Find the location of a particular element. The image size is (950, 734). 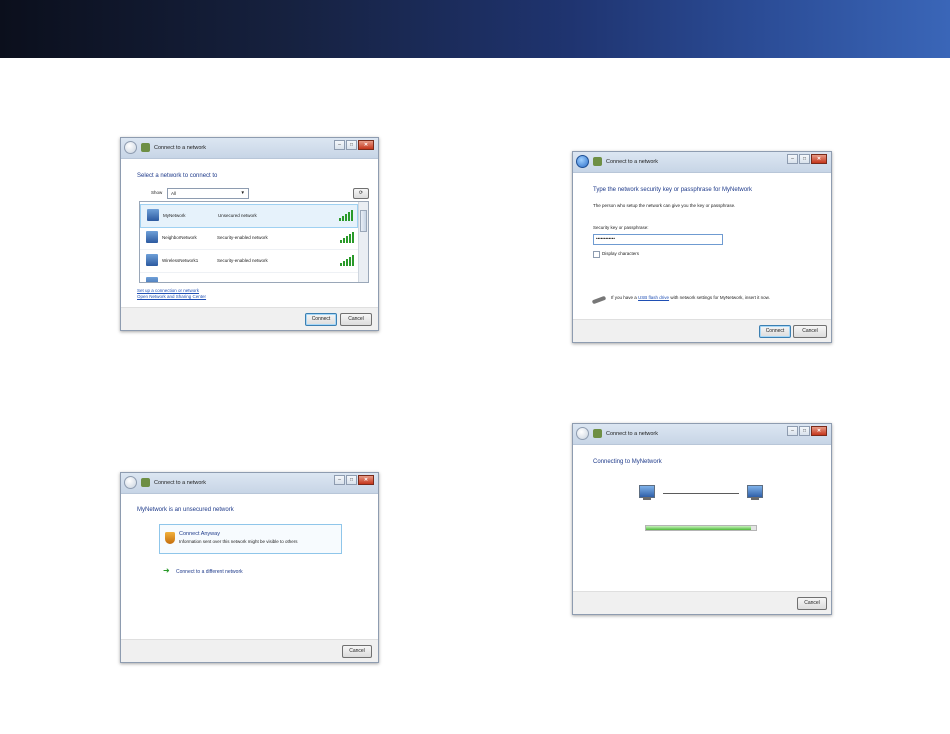

refresh-button: ⟳ is located at coordinates (361, 193).